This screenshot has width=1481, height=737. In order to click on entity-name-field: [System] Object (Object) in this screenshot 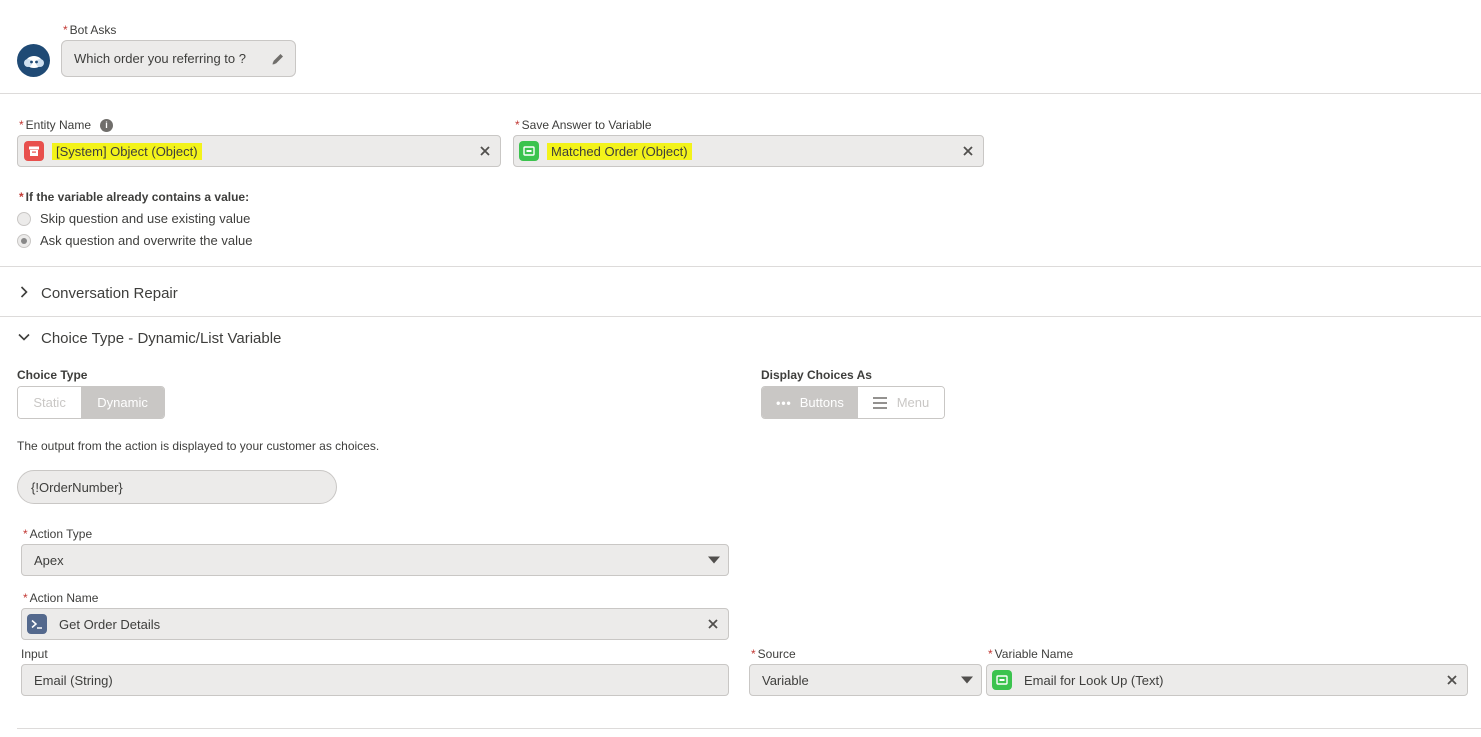, I will do `click(259, 151)`.